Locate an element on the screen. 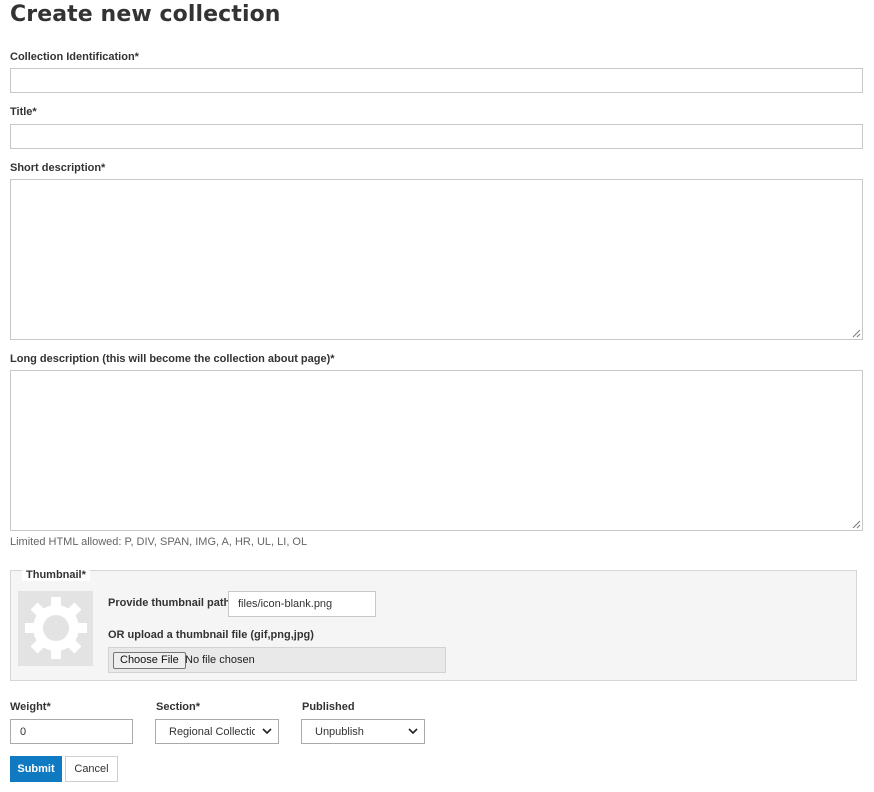  collection-id-input is located at coordinates (436, 80).